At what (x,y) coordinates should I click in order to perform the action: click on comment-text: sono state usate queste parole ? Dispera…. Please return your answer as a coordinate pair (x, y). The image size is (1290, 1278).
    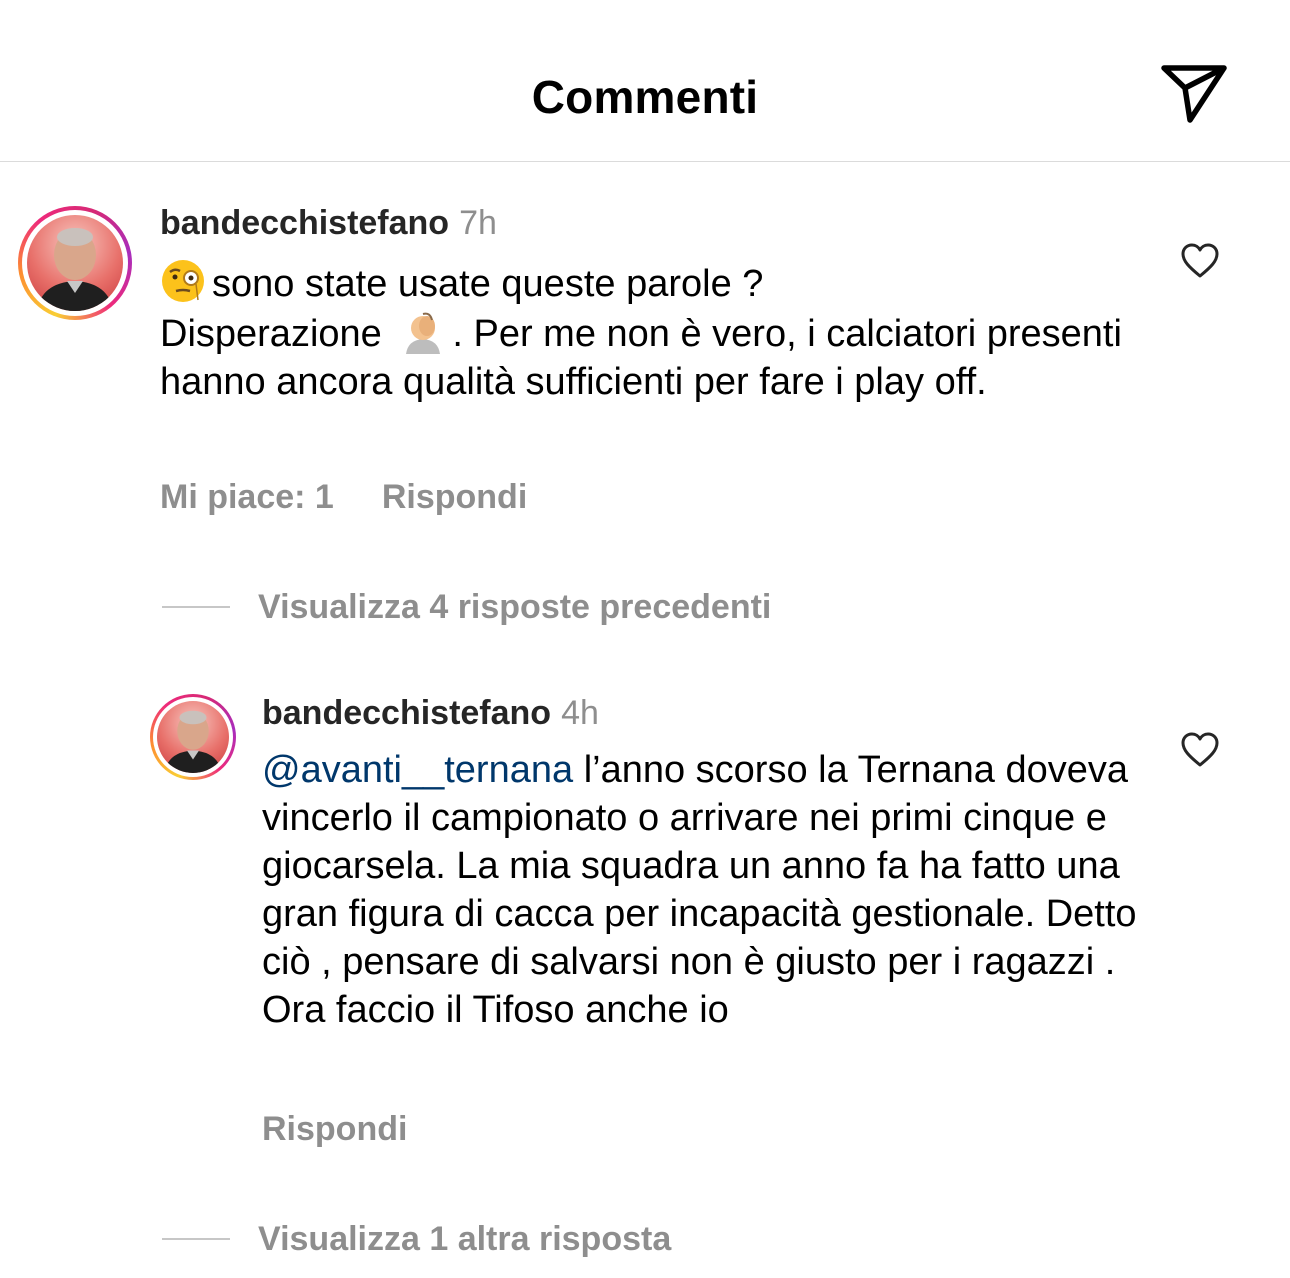
    Looking at the image, I should click on (655, 332).